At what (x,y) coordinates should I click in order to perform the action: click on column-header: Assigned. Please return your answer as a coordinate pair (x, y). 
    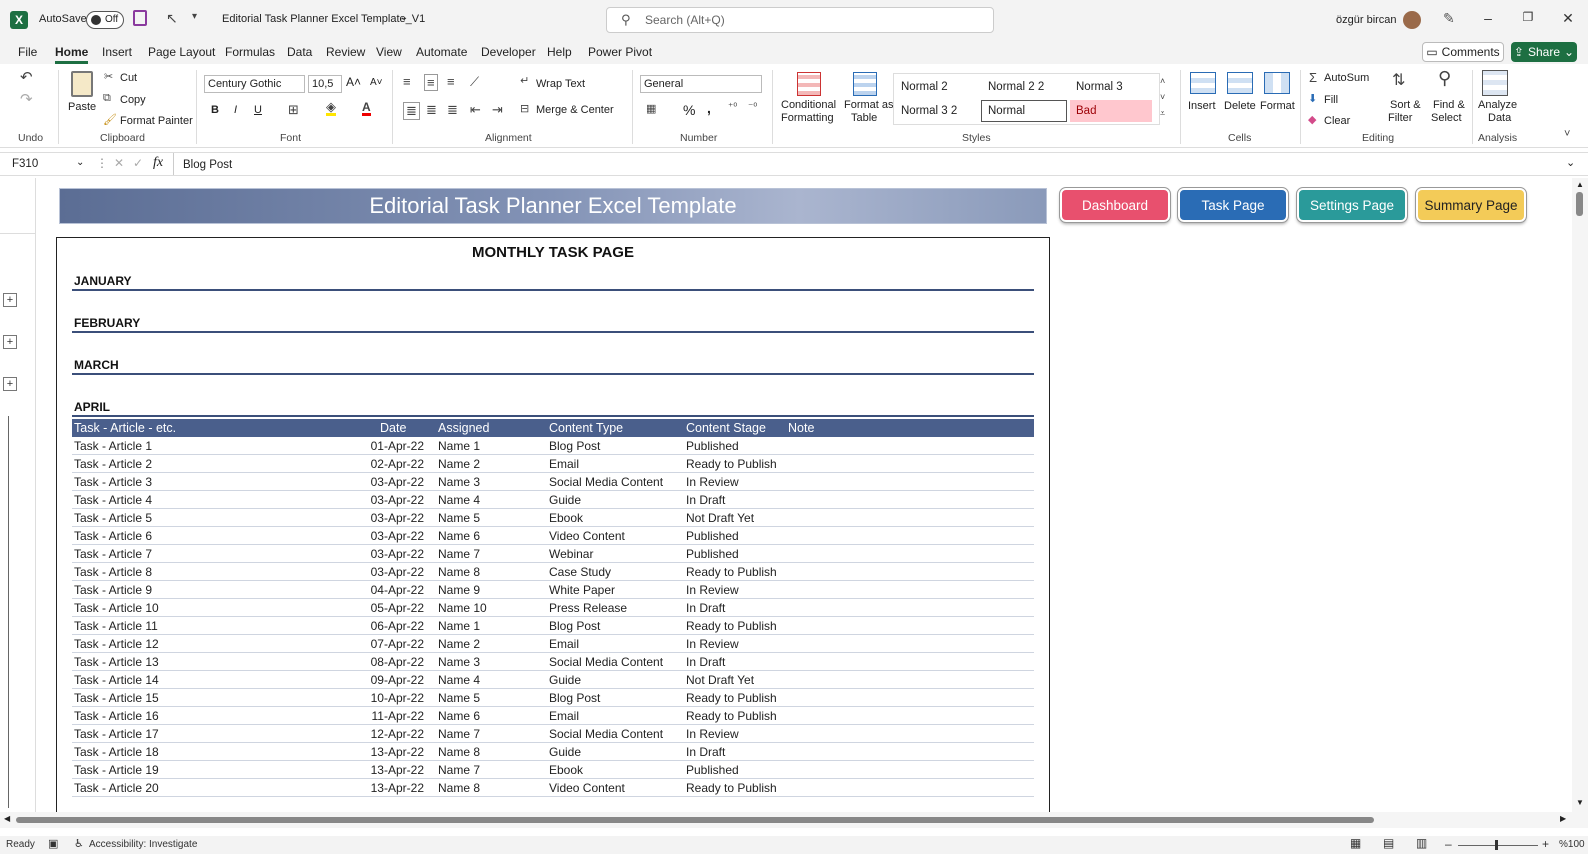
    Looking at the image, I should click on (463, 428).